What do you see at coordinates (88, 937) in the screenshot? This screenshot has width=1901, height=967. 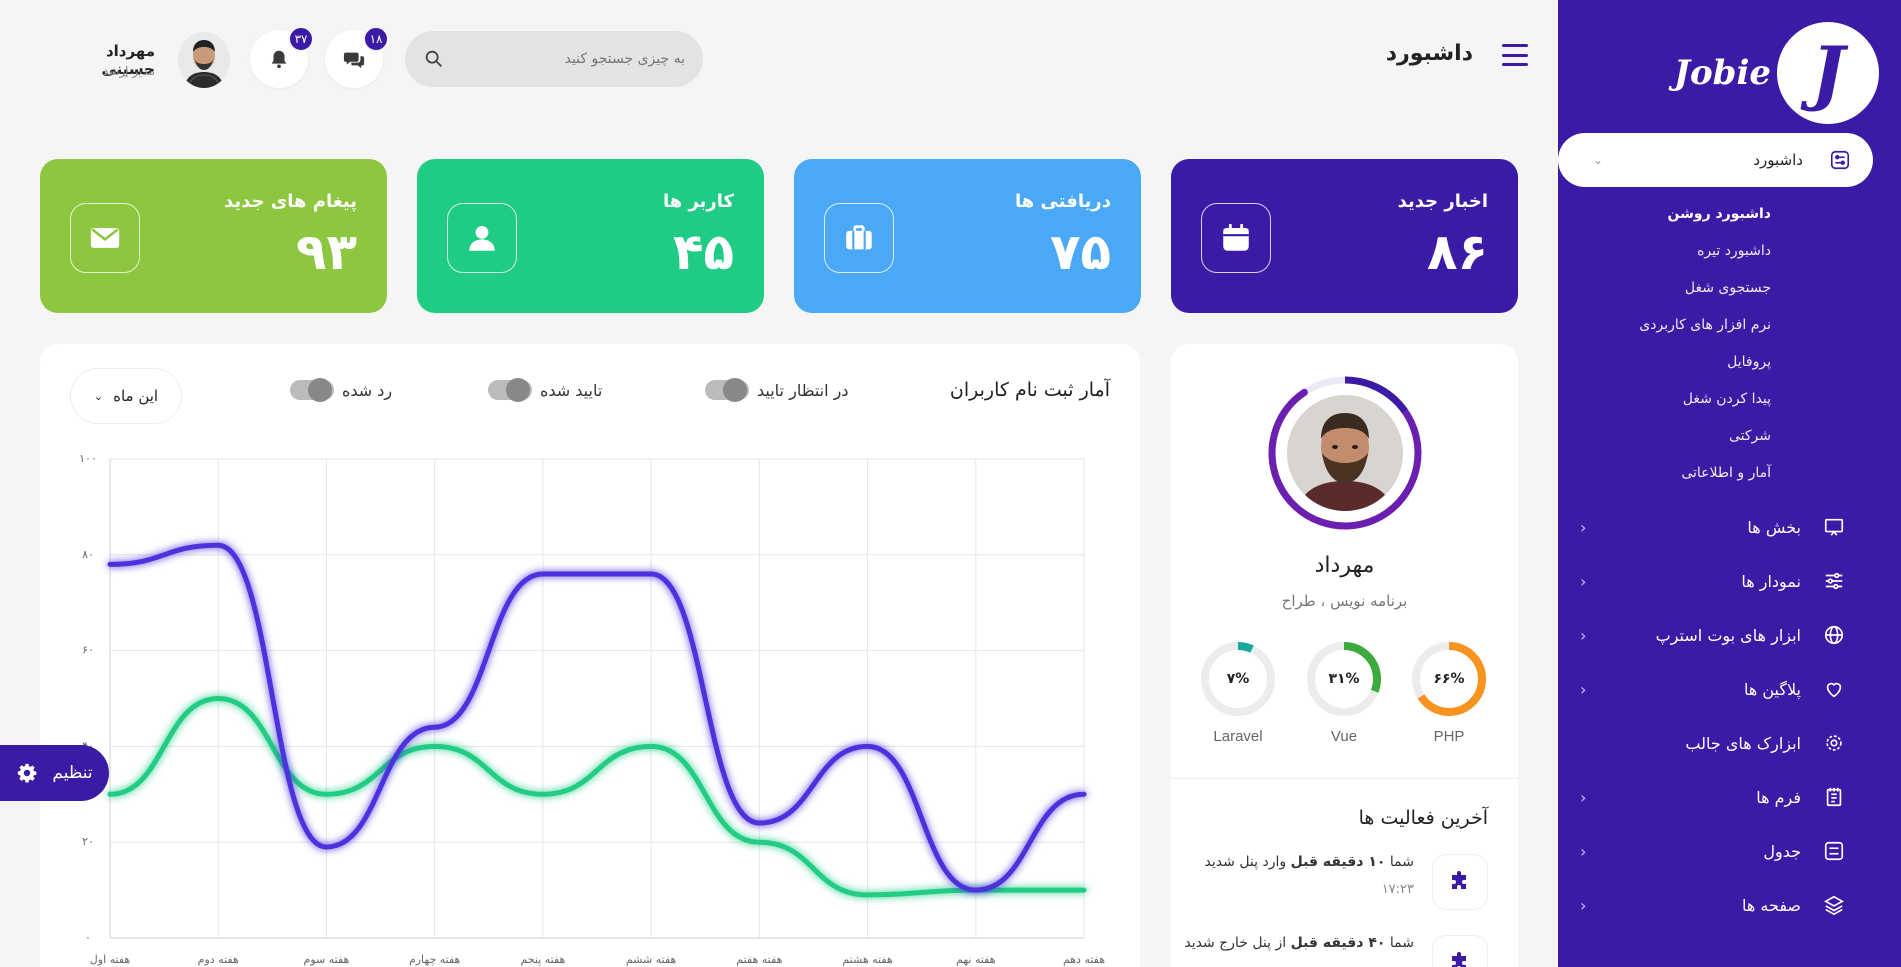 I see `y-tick-label: ۰` at bounding box center [88, 937].